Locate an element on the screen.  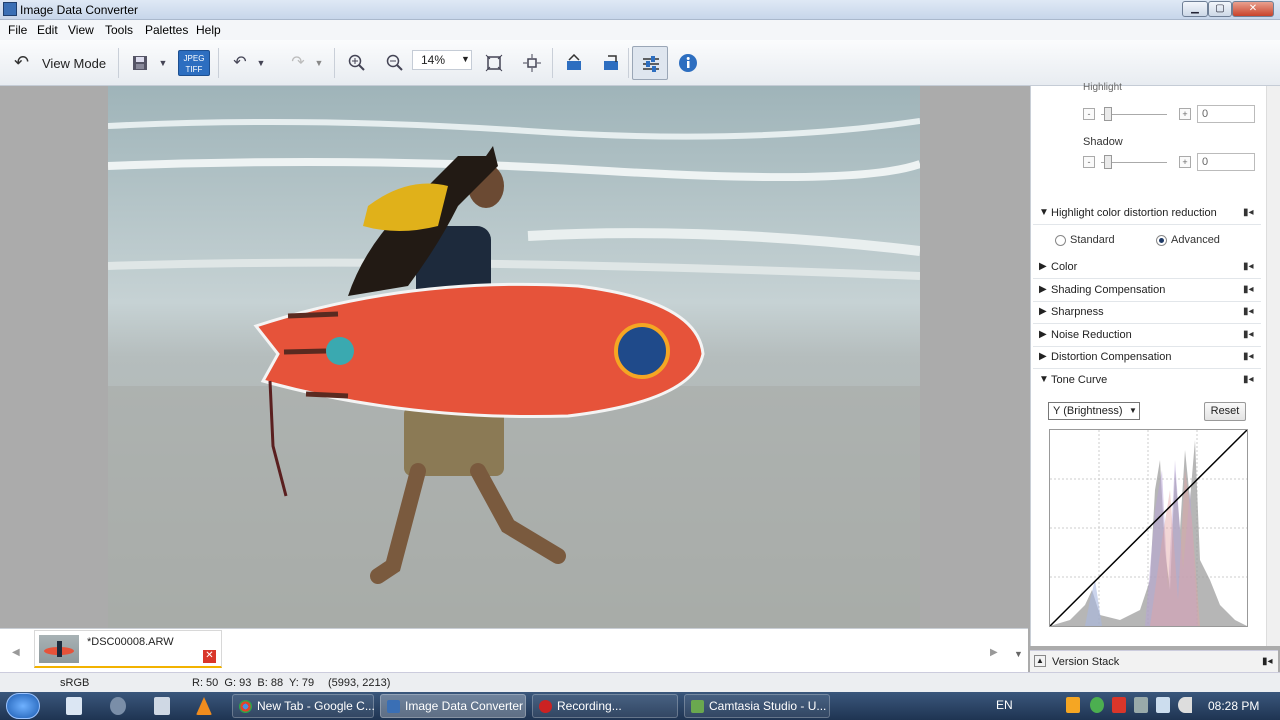
redo-dropdown-icon: ▼ is located at coordinates (319, 63).